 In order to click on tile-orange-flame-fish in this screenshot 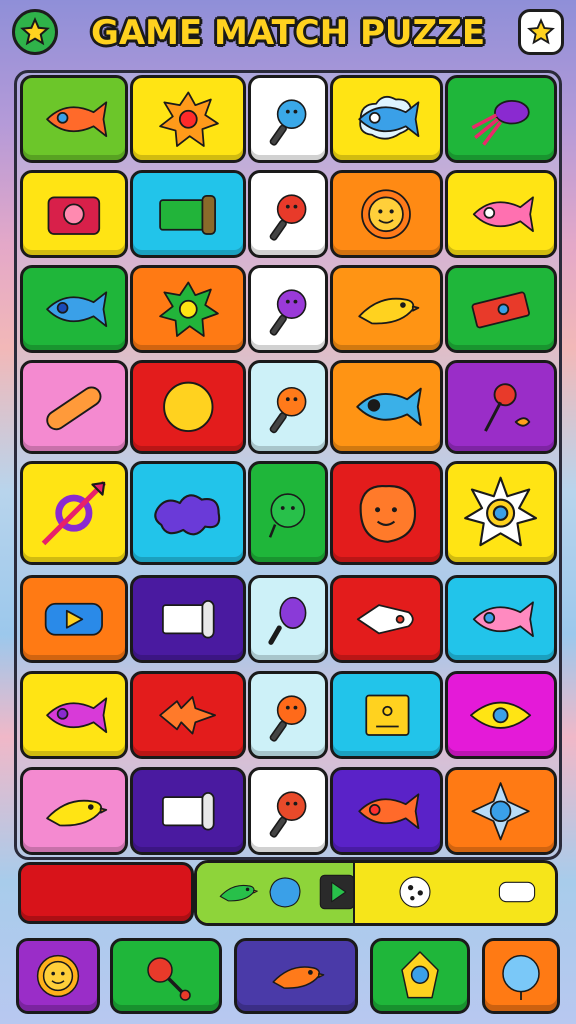, I will do `click(188, 715)`.